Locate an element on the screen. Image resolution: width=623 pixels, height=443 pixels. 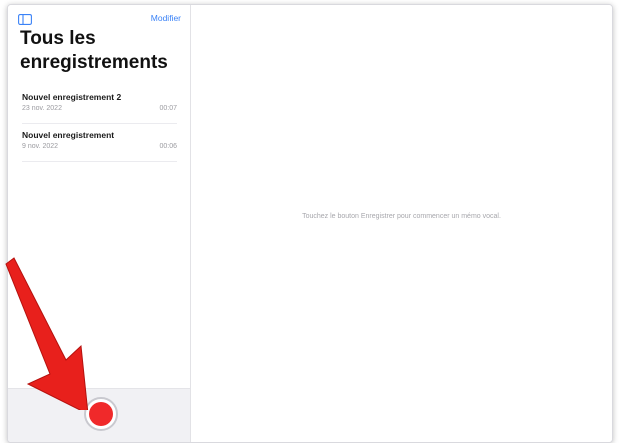
recording-name: Nouvel enregistrement 2 is located at coordinates (72, 97).